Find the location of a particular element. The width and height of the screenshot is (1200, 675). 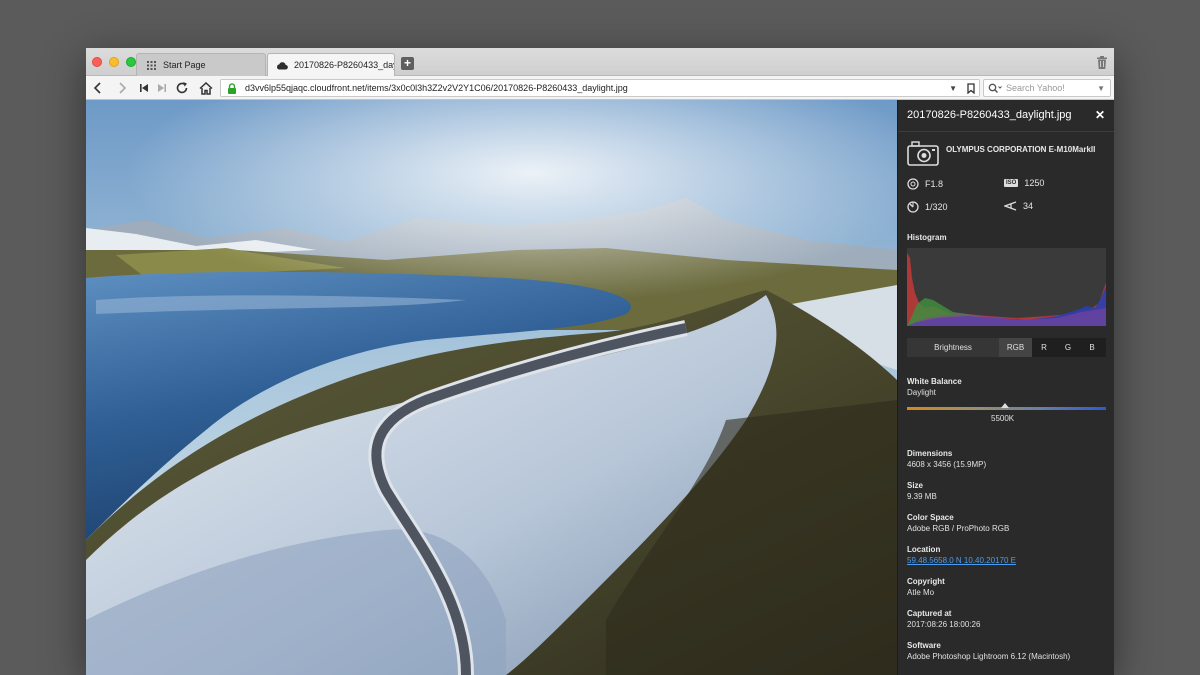

tab-image: 20170826-P8260433_daylight.jpg is located at coordinates (331, 64).